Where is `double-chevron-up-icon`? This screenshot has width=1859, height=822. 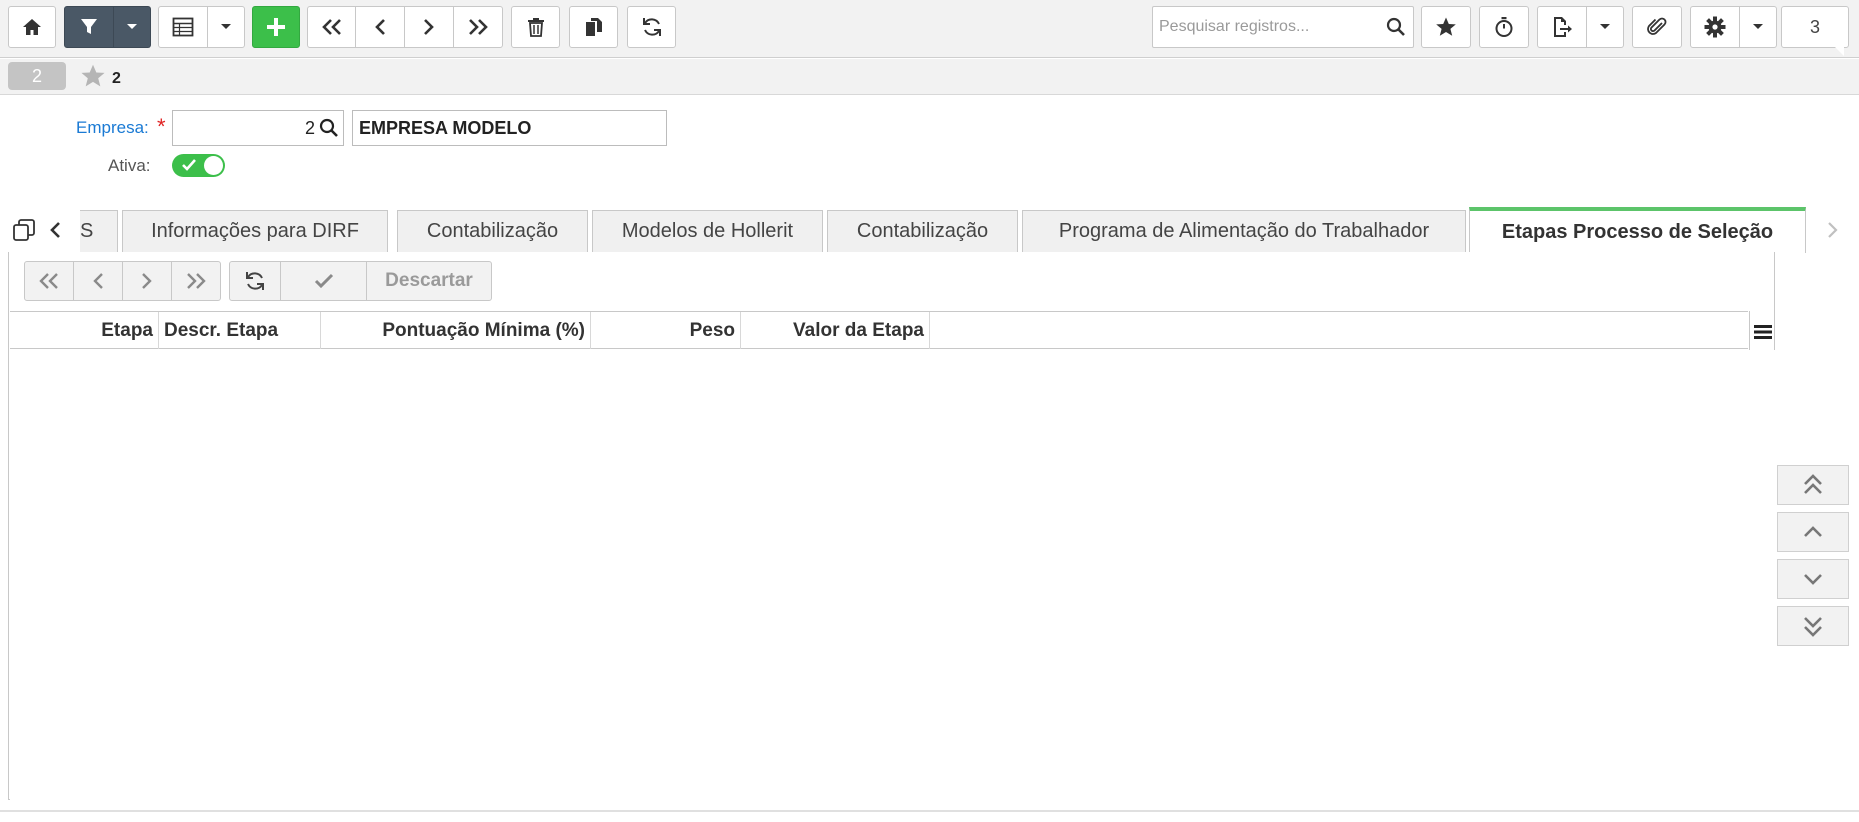
double-chevron-up-icon is located at coordinates (1813, 484).